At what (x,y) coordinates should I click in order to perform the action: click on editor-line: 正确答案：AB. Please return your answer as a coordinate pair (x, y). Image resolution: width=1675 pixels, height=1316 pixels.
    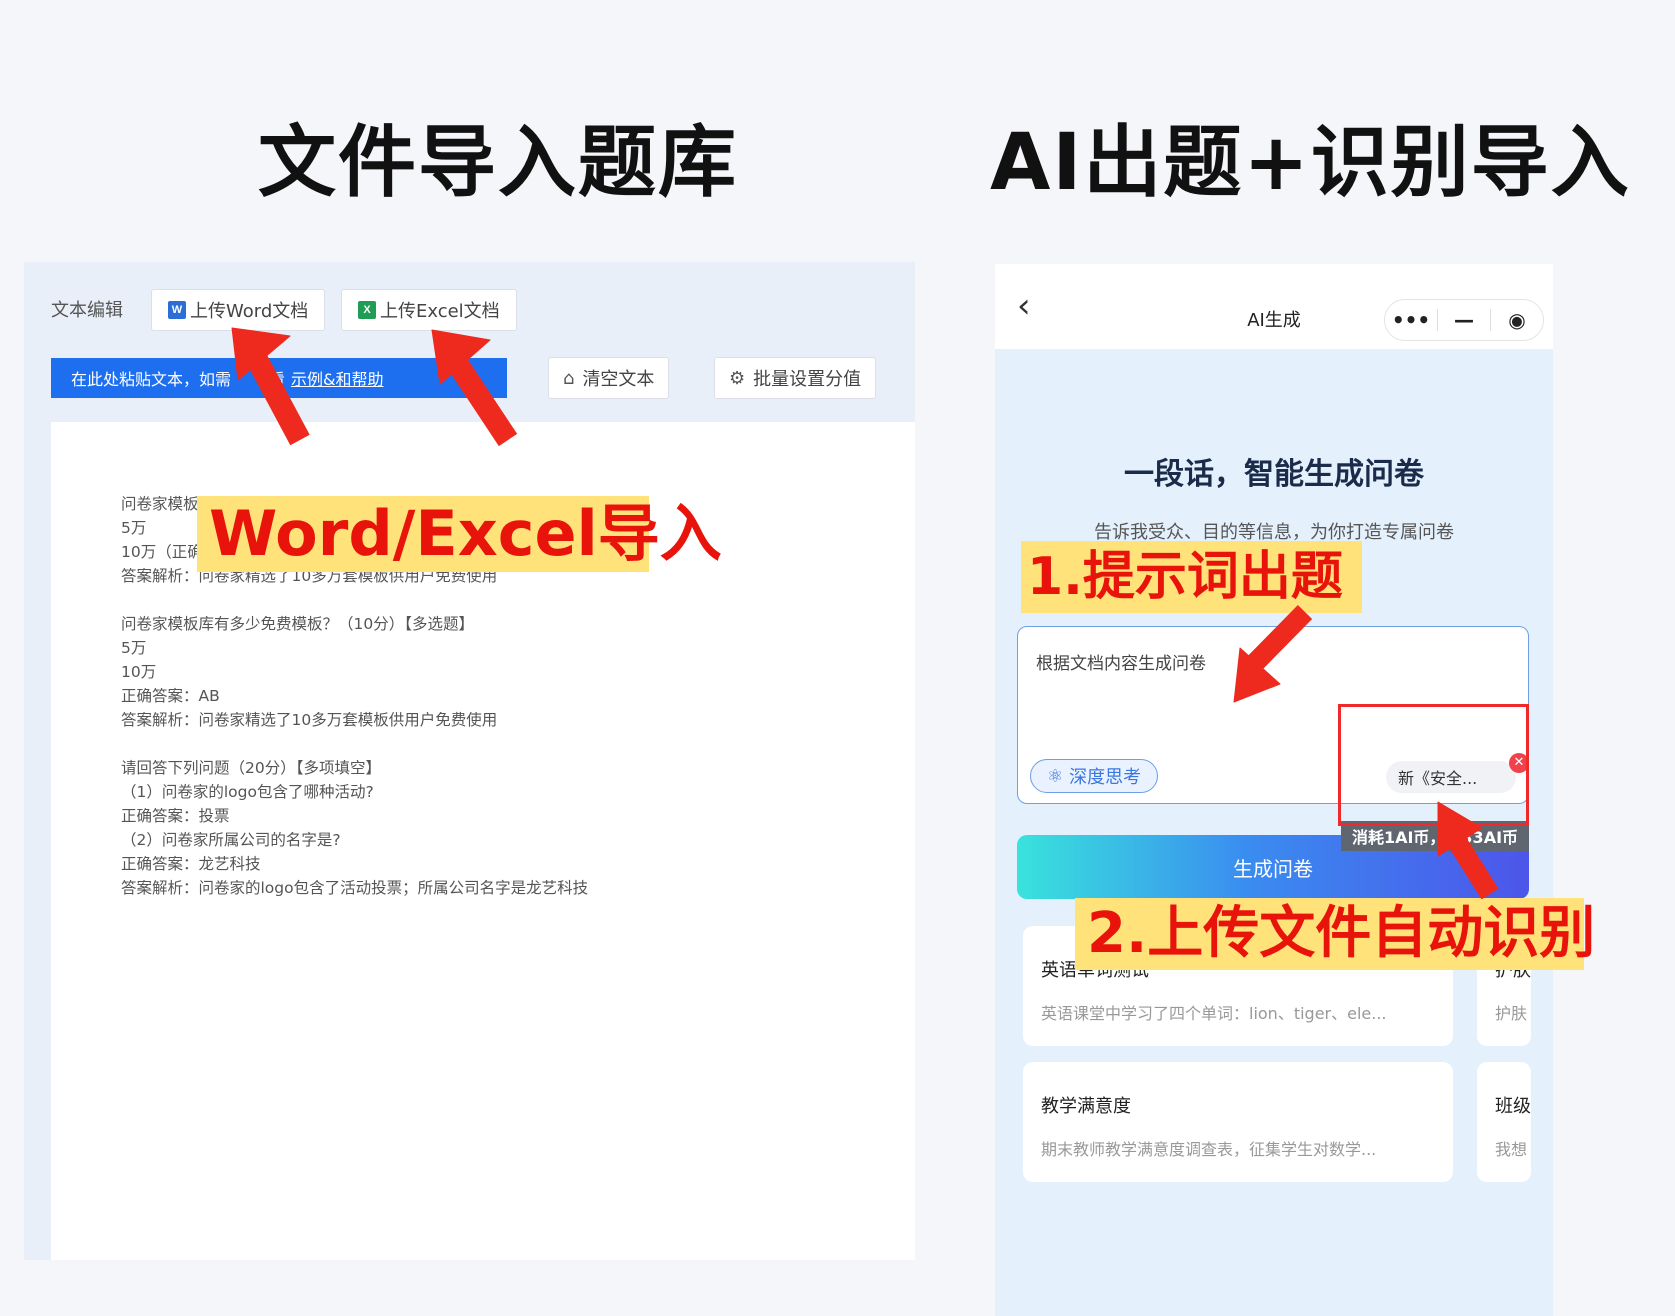
    Looking at the image, I should click on (170, 696).